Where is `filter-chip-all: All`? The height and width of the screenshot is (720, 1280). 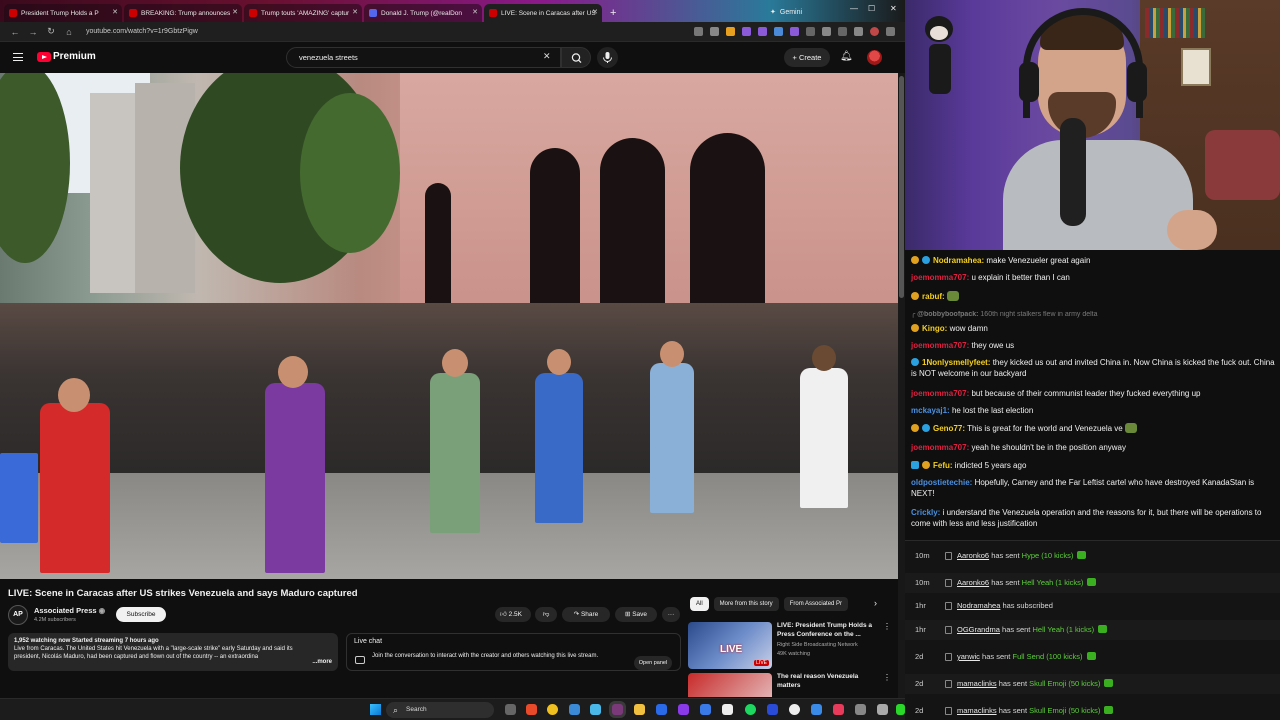
filter-chip-all: All is located at coordinates (699, 604).